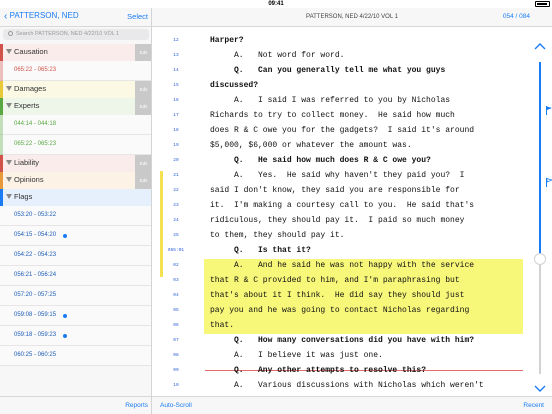  I want to click on category-header-causation: Causation Edit, so click(75, 52).